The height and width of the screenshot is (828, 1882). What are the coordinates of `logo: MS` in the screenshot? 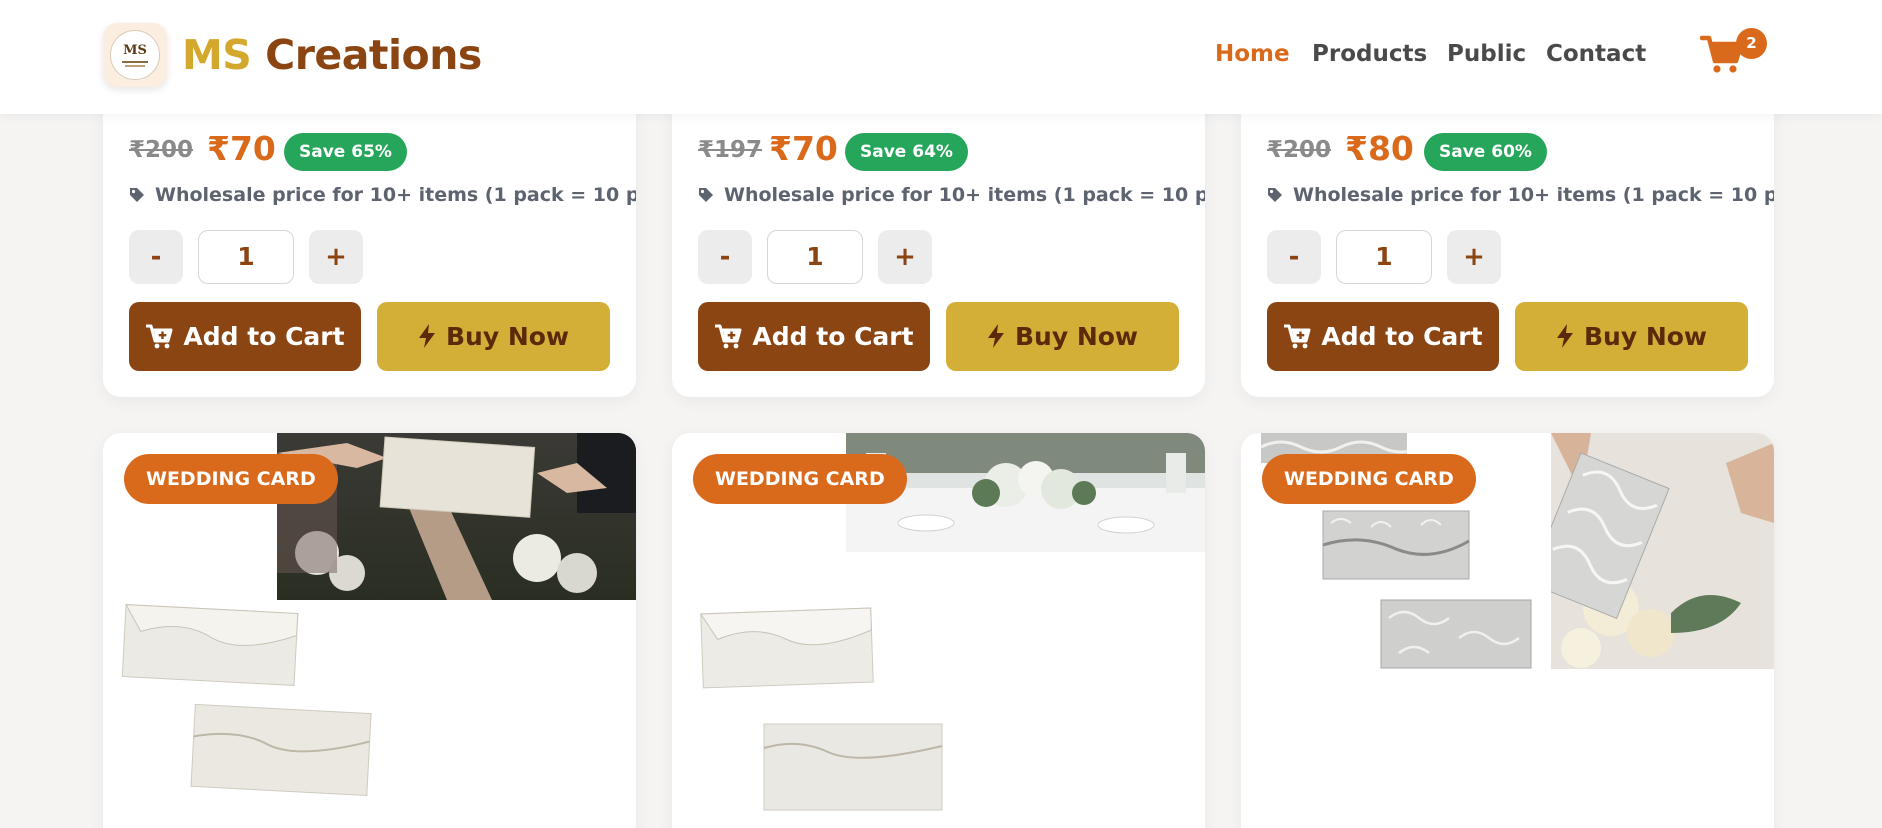 It's located at (135, 55).